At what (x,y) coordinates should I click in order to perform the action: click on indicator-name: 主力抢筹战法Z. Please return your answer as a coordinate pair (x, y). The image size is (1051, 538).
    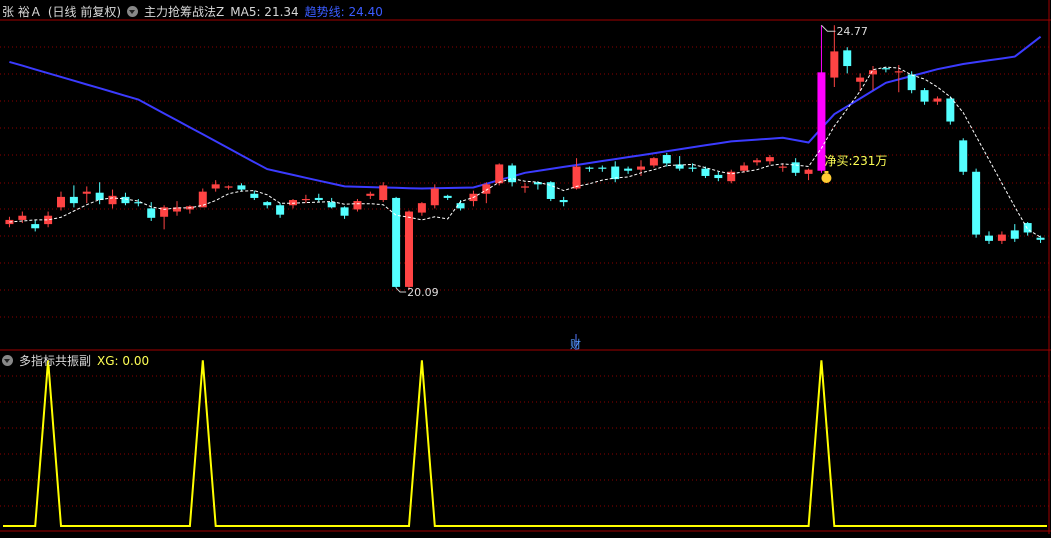
    Looking at the image, I should click on (184, 12).